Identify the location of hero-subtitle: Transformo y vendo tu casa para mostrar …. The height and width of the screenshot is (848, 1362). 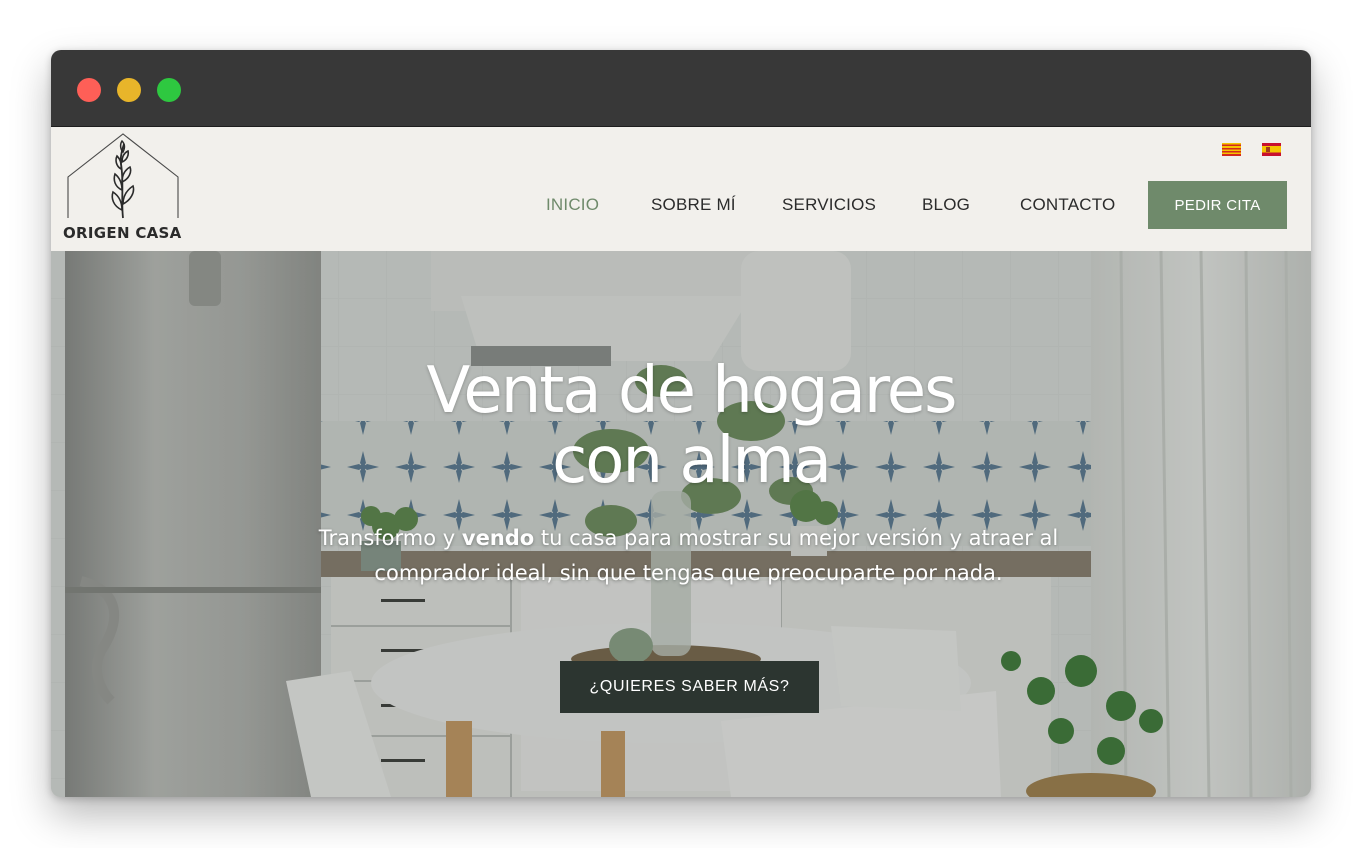
(688, 556).